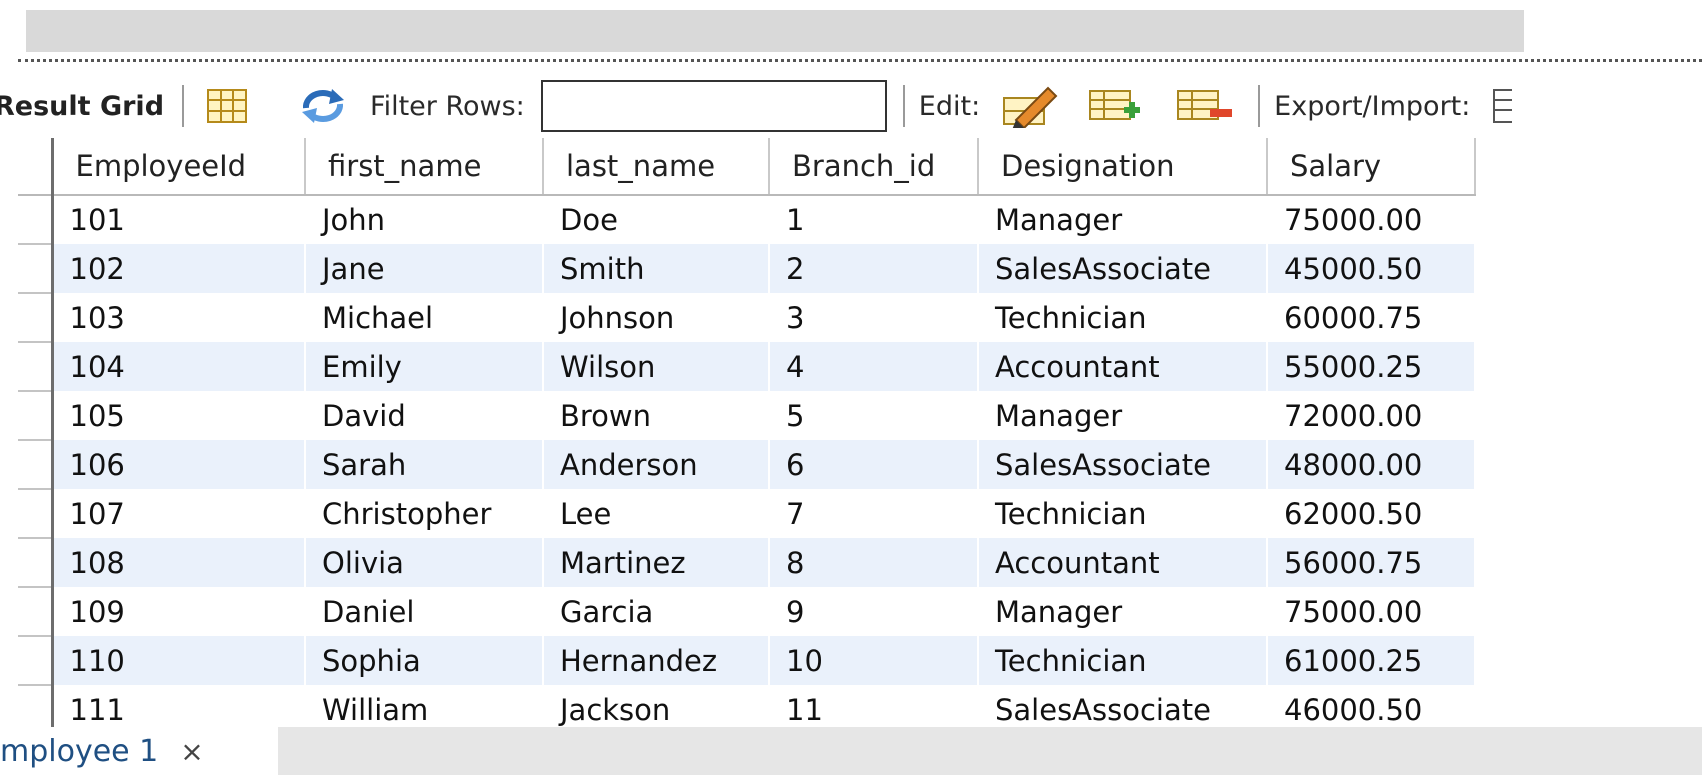 The width and height of the screenshot is (1702, 775). What do you see at coordinates (1205, 106) in the screenshot?
I see `delete-row-icon` at bounding box center [1205, 106].